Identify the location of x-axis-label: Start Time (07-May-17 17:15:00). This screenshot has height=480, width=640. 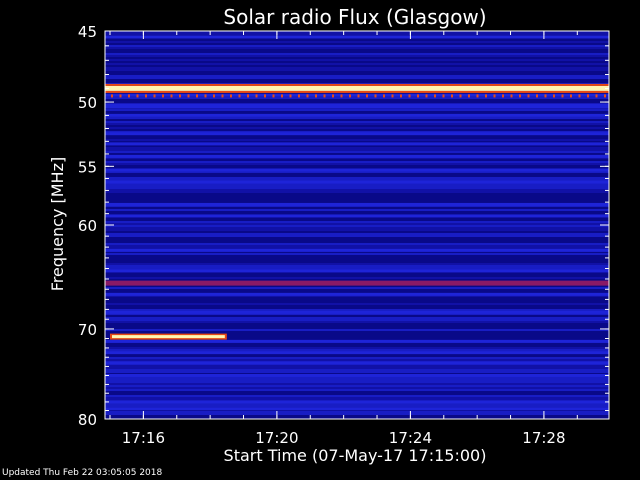
(355, 455).